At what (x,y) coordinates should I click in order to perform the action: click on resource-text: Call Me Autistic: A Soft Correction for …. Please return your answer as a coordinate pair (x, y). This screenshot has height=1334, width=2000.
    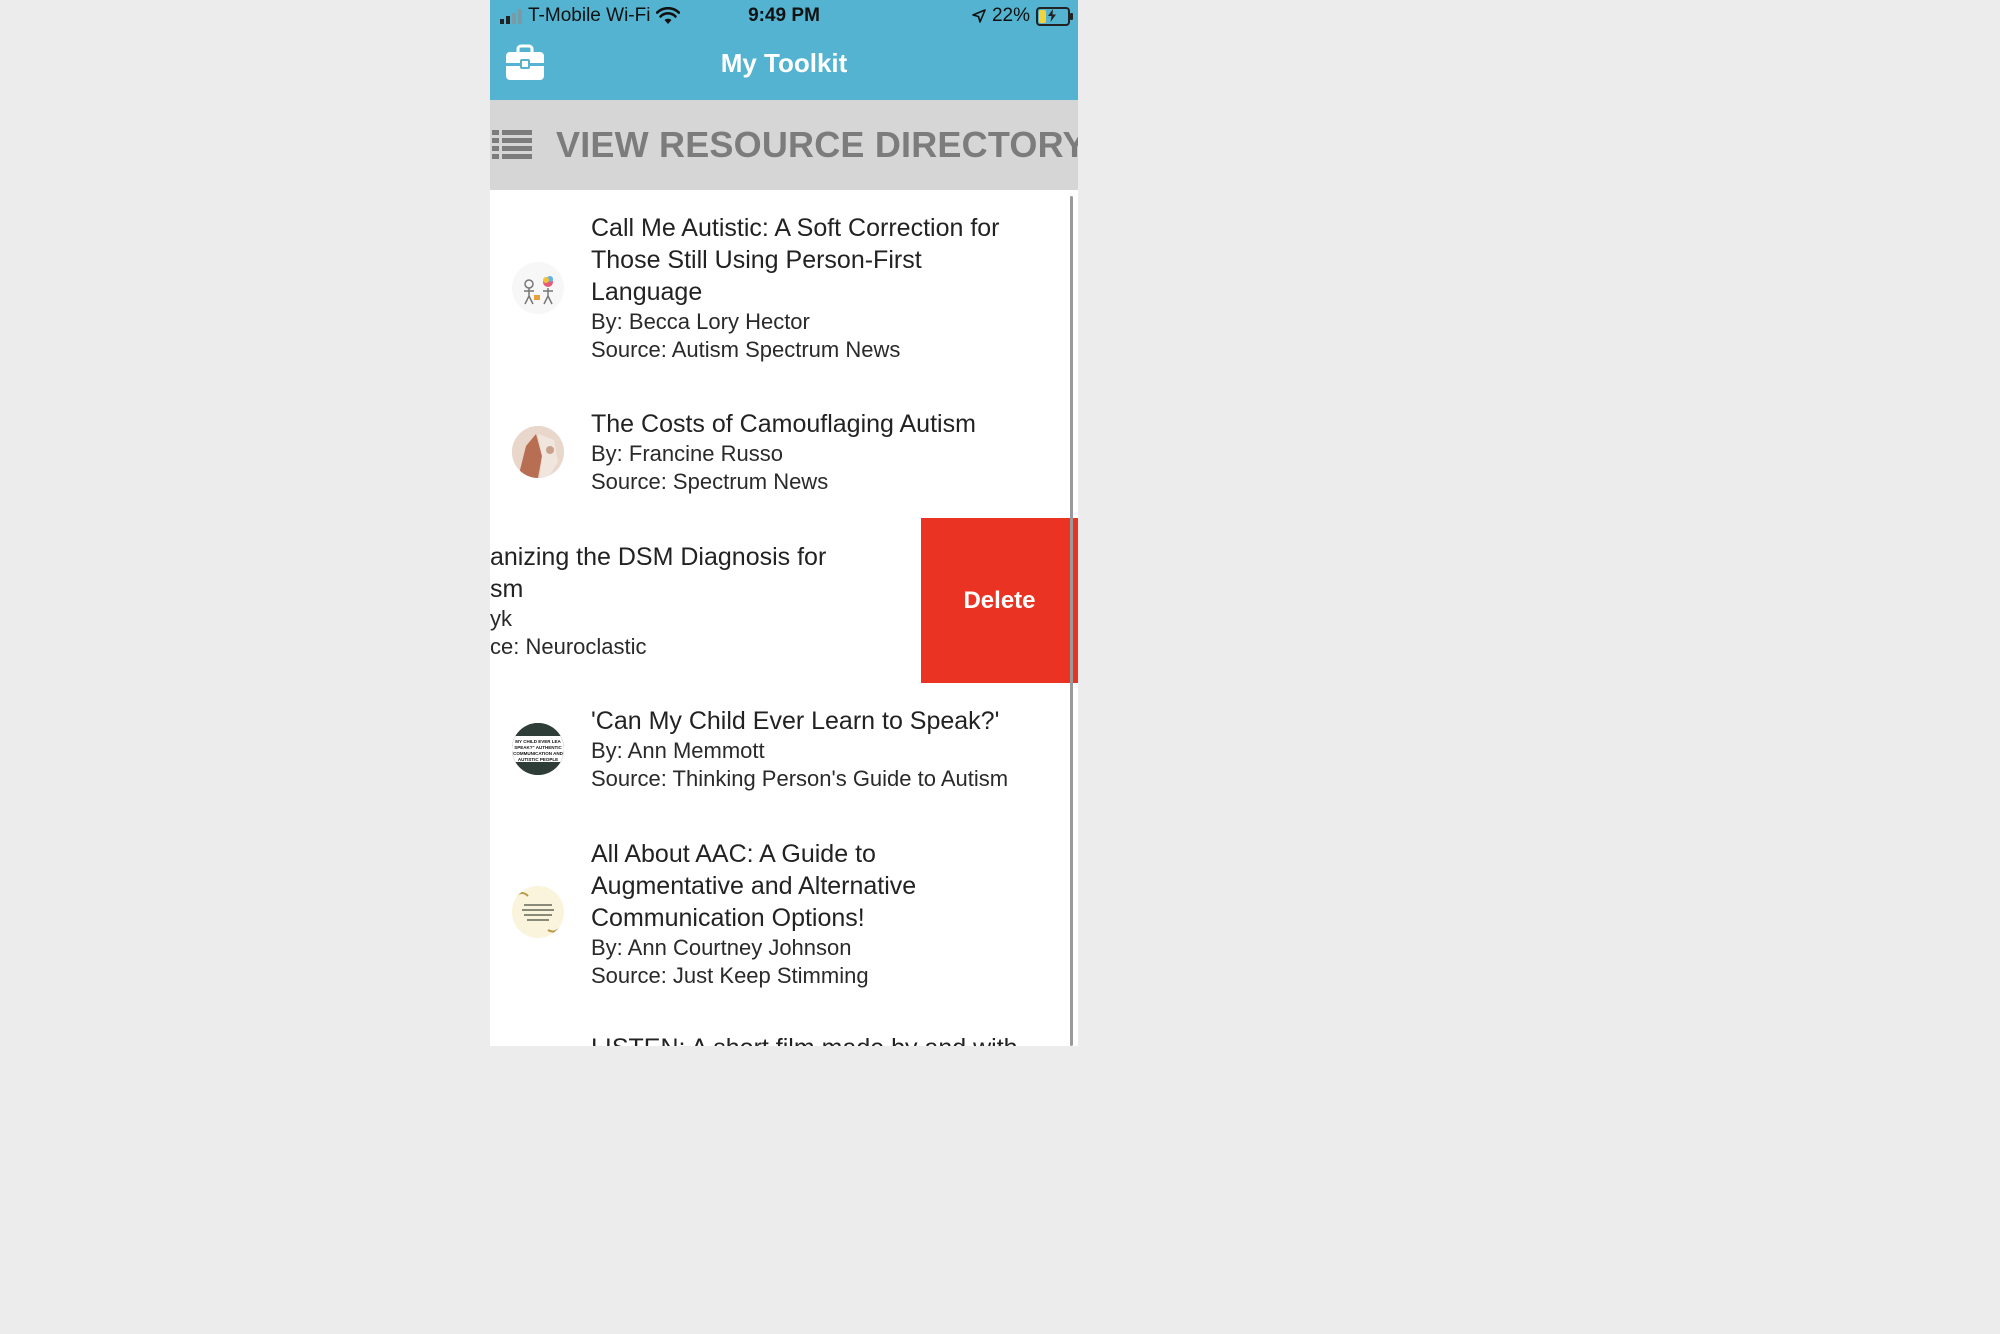
    Looking at the image, I should click on (826, 288).